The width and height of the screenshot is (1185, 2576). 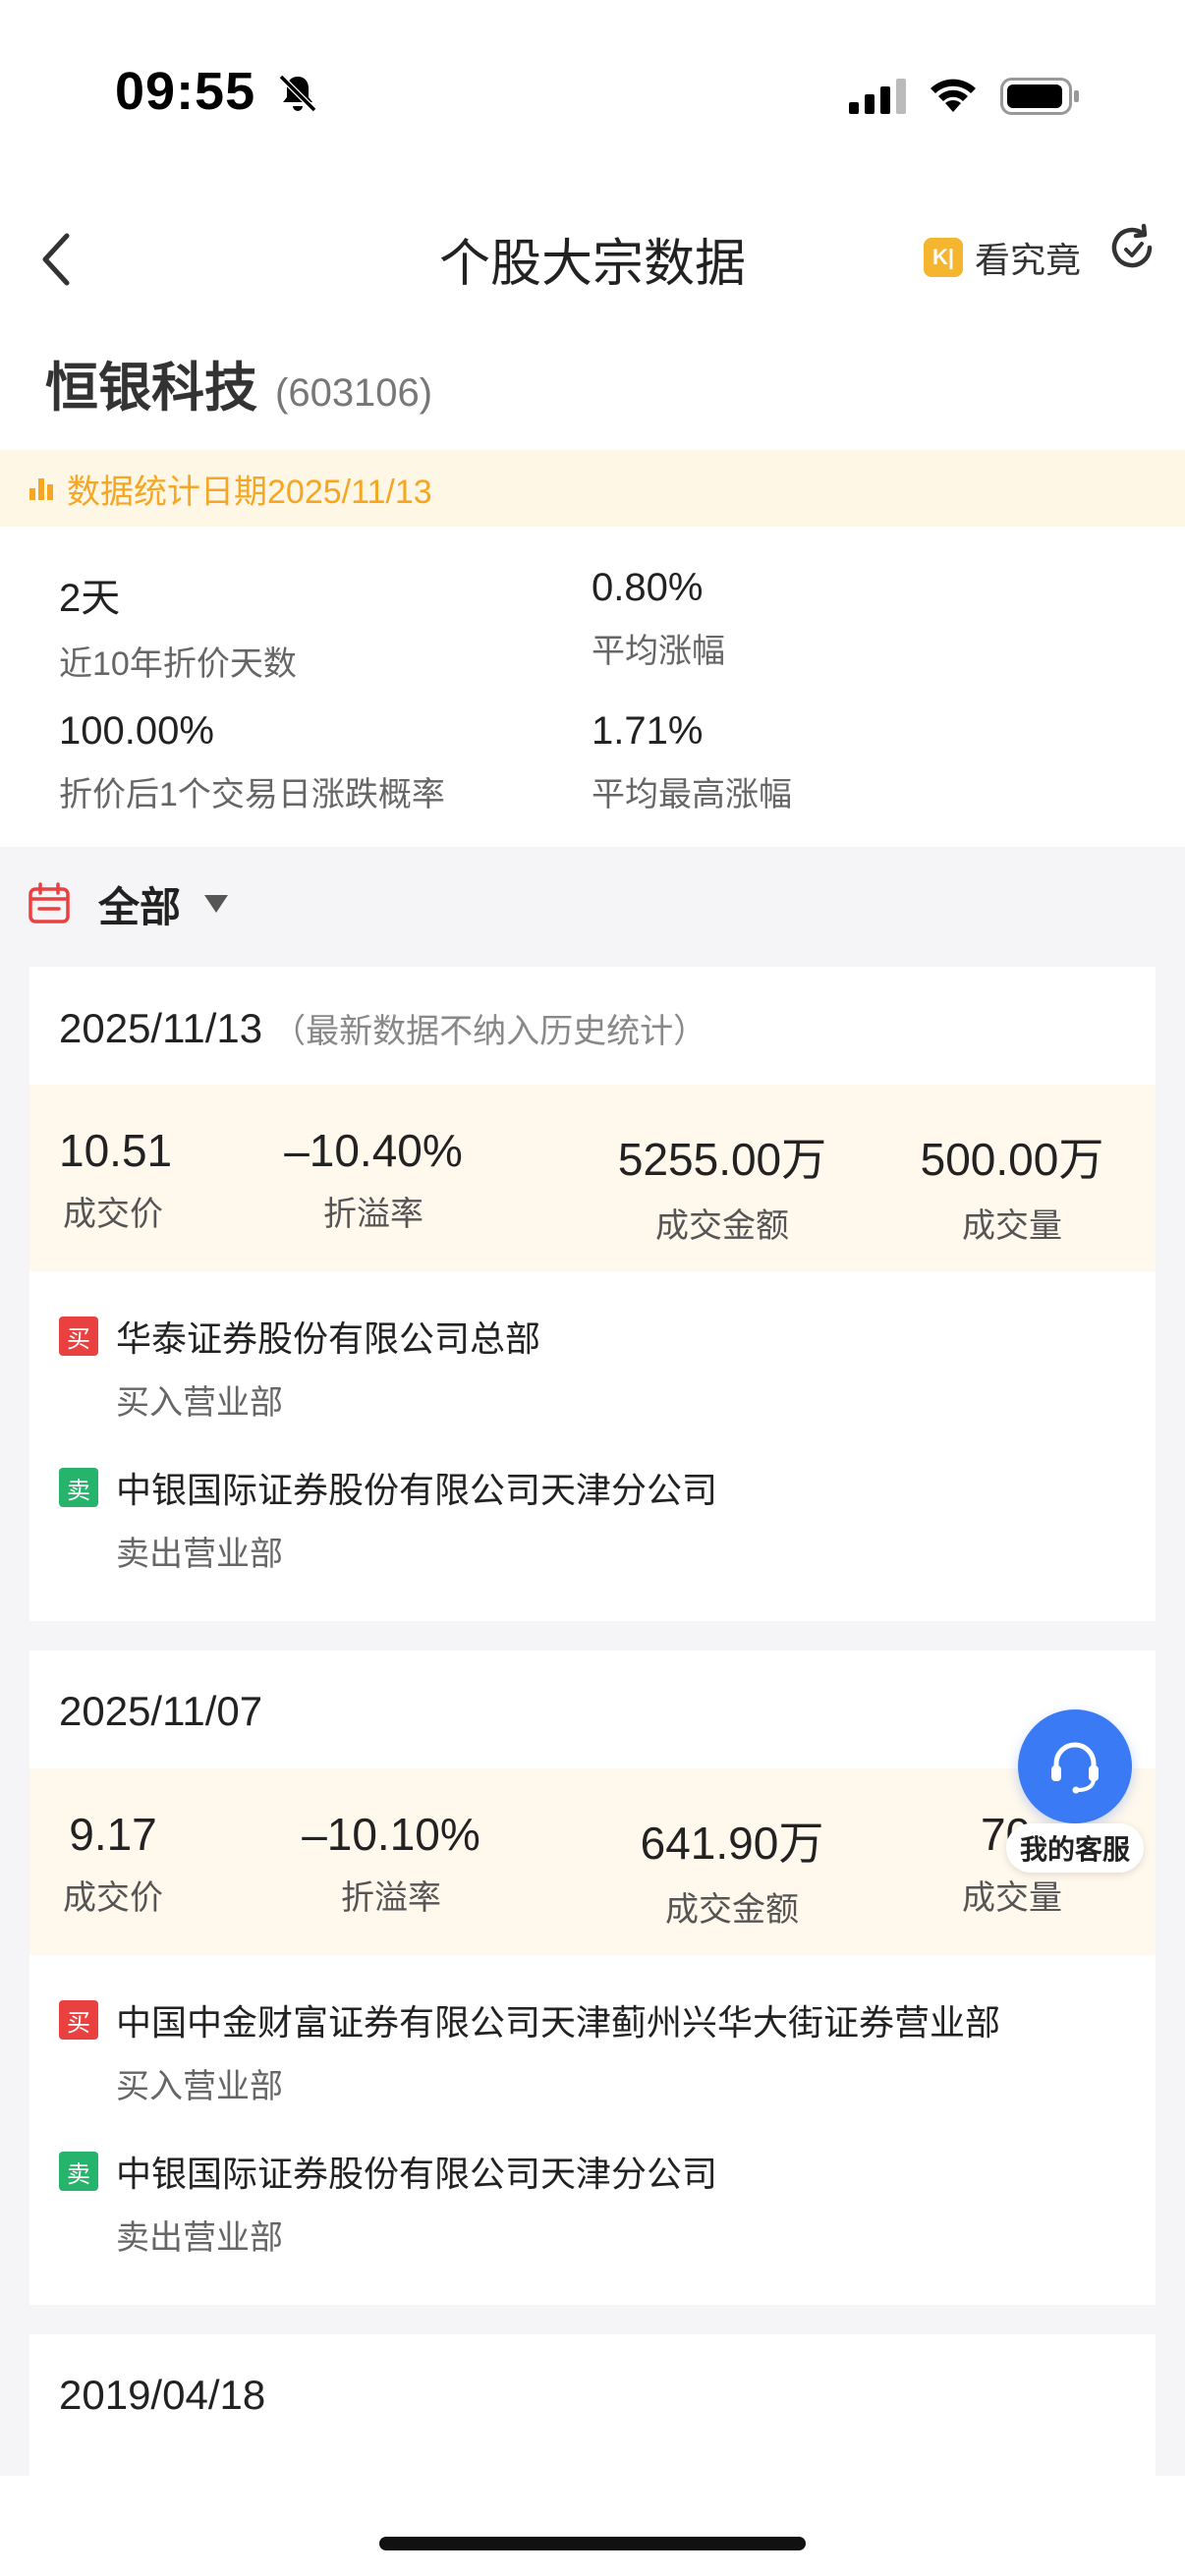 I want to click on customer-service-button, so click(x=1075, y=1766).